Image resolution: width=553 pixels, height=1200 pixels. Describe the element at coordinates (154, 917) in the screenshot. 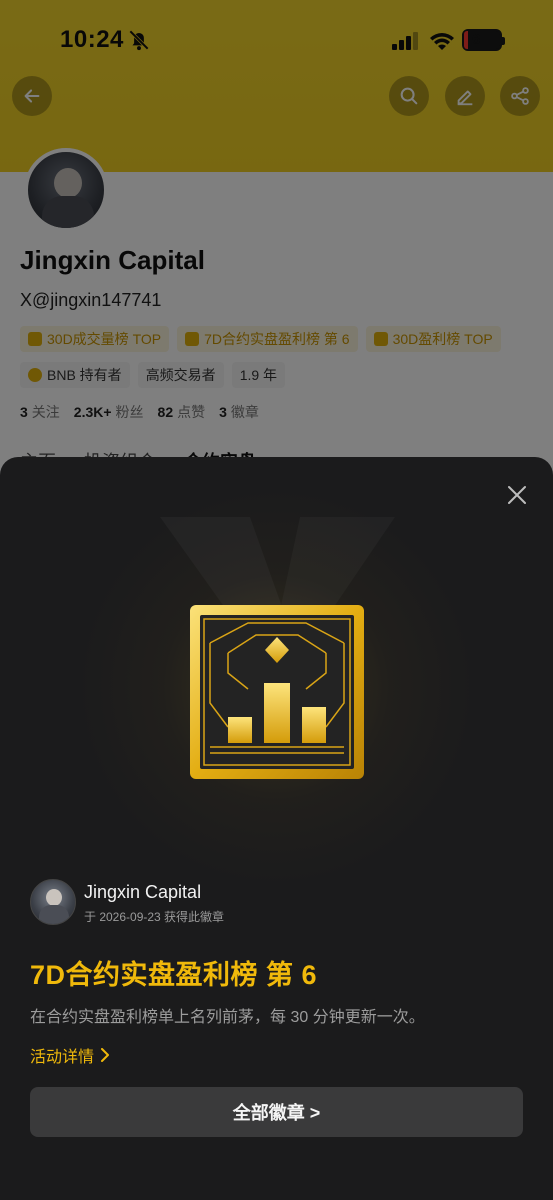

I see `earned-date: 于 2026-09-23 获得此徽章` at that location.